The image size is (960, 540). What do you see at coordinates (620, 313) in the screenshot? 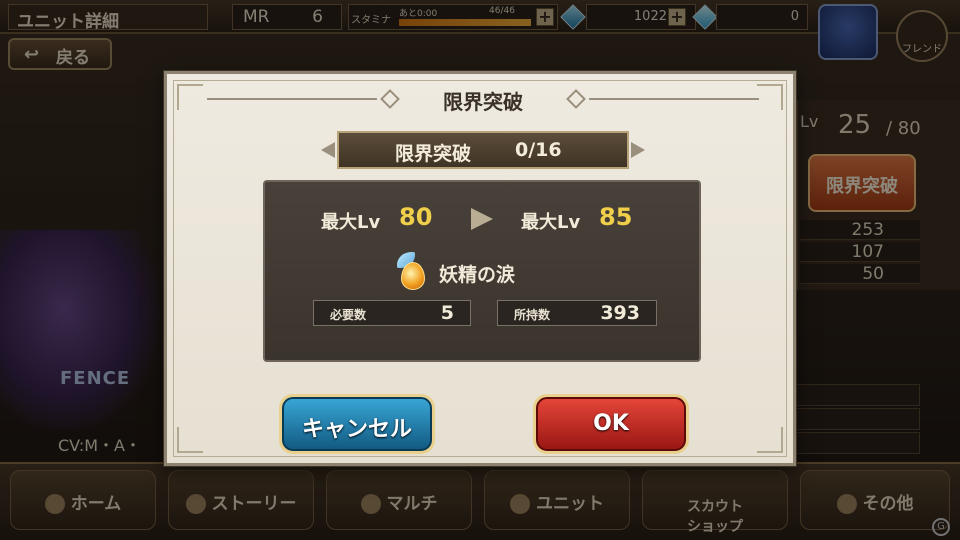
I see `owned-value: 393` at bounding box center [620, 313].